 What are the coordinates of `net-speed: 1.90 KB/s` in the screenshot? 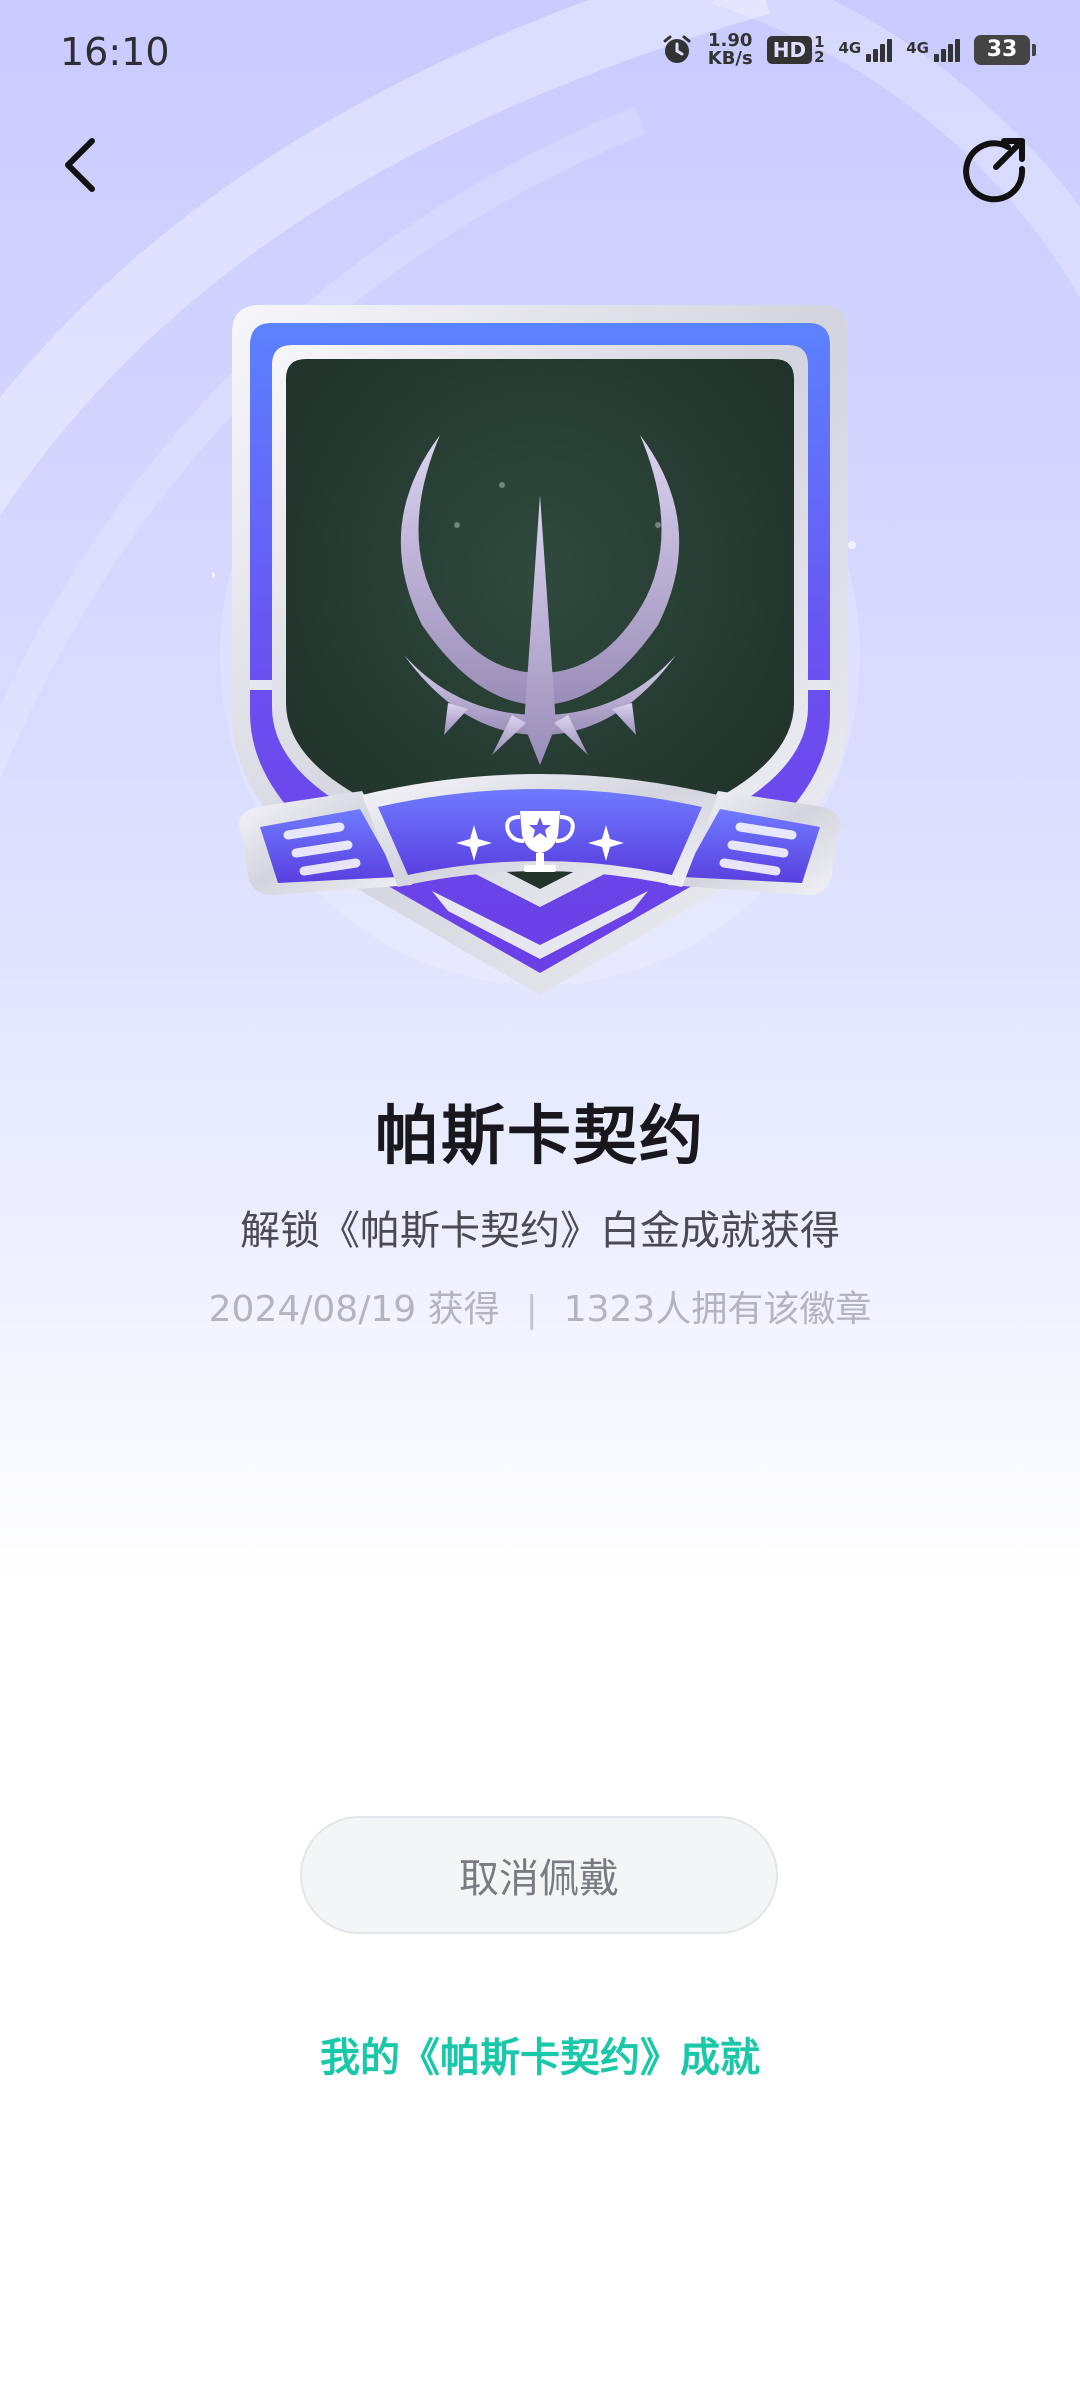 It's located at (730, 50).